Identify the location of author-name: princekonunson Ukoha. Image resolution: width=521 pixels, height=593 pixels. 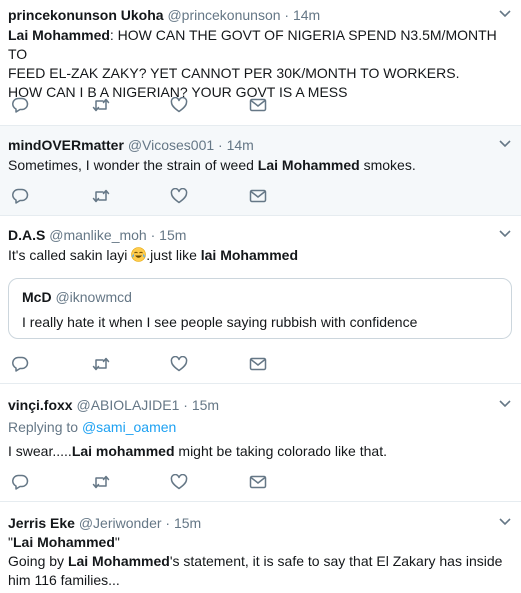
(86, 15).